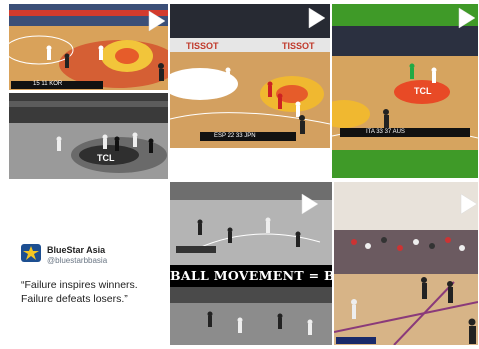 This screenshot has height=349, width=479. Describe the element at coordinates (385, 132) in the screenshot. I see `scoreboard-text: ITA 33 37 AUS` at that location.